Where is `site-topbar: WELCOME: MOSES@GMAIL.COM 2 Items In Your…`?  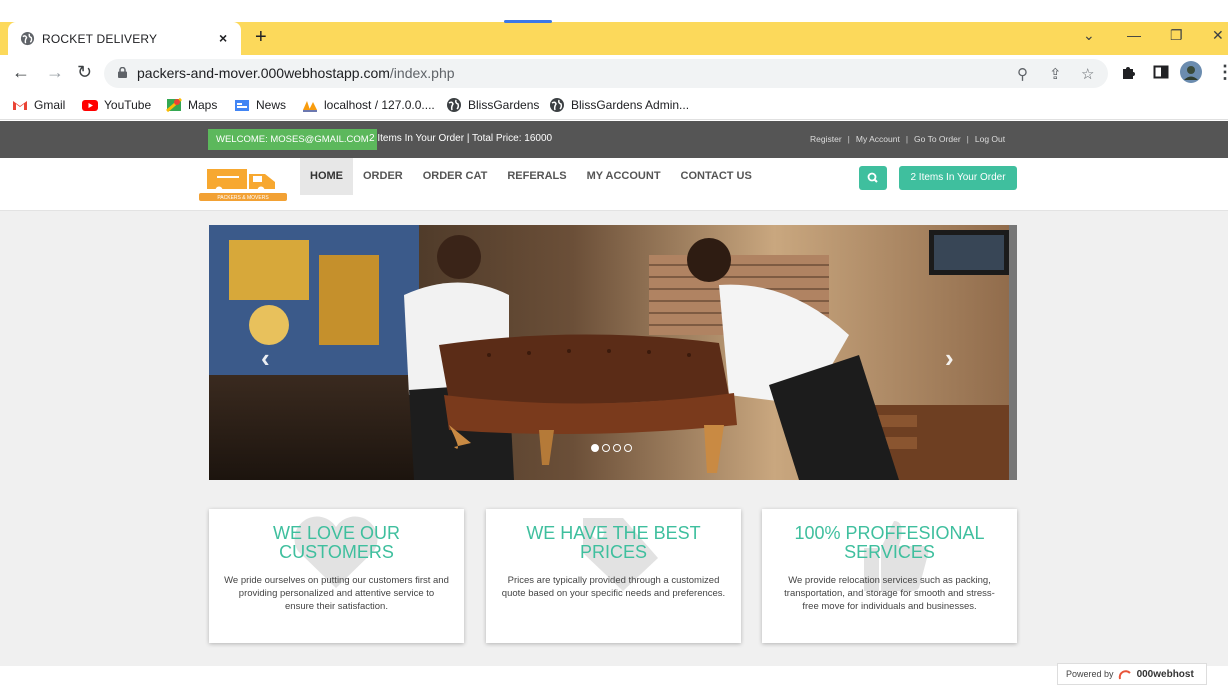
site-topbar: WELCOME: MOSES@GMAIL.COM 2 Items In Your… is located at coordinates (614, 139).